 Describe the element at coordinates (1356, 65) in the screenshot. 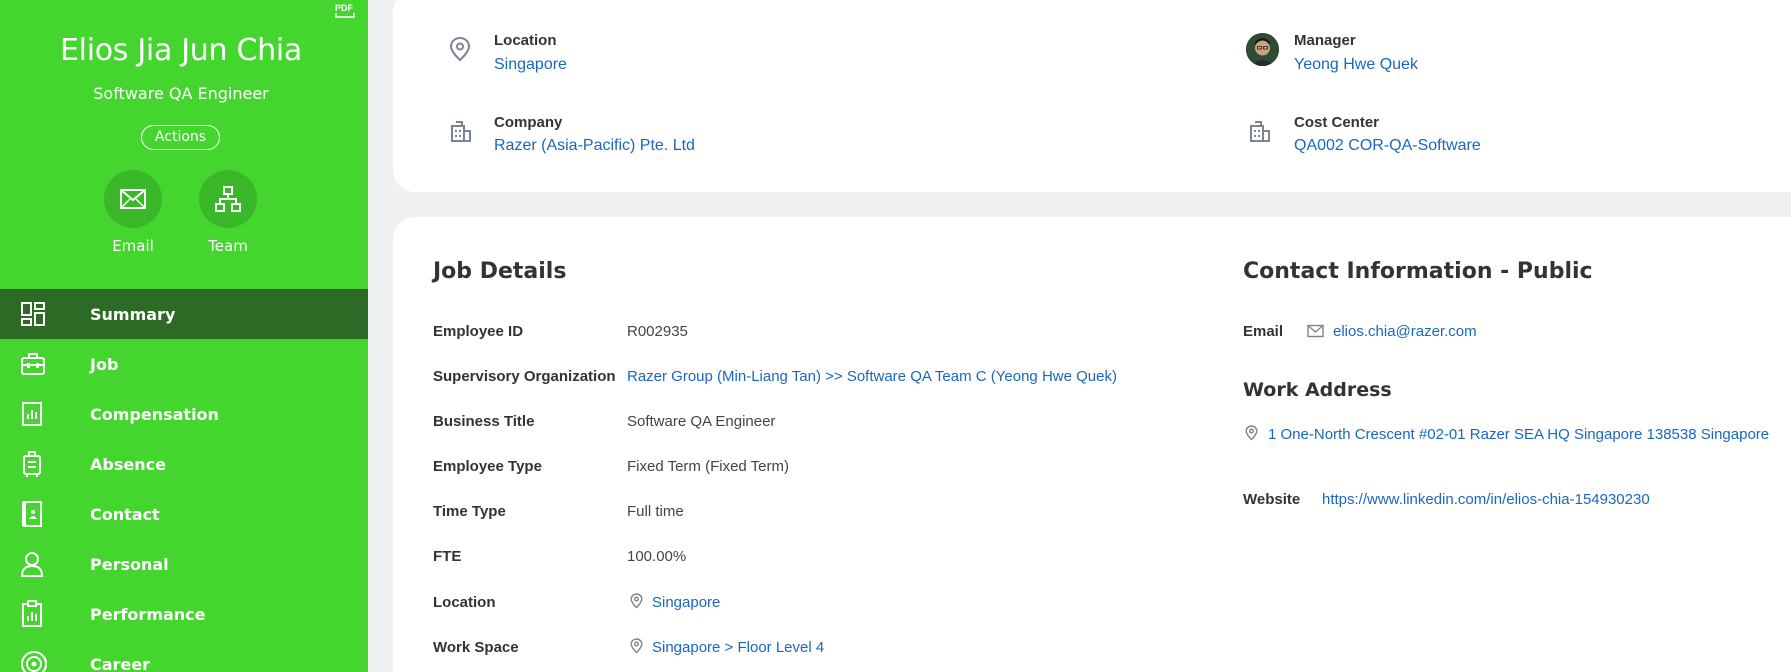

I see `manager-link: Yeong Hwe Quek` at that location.